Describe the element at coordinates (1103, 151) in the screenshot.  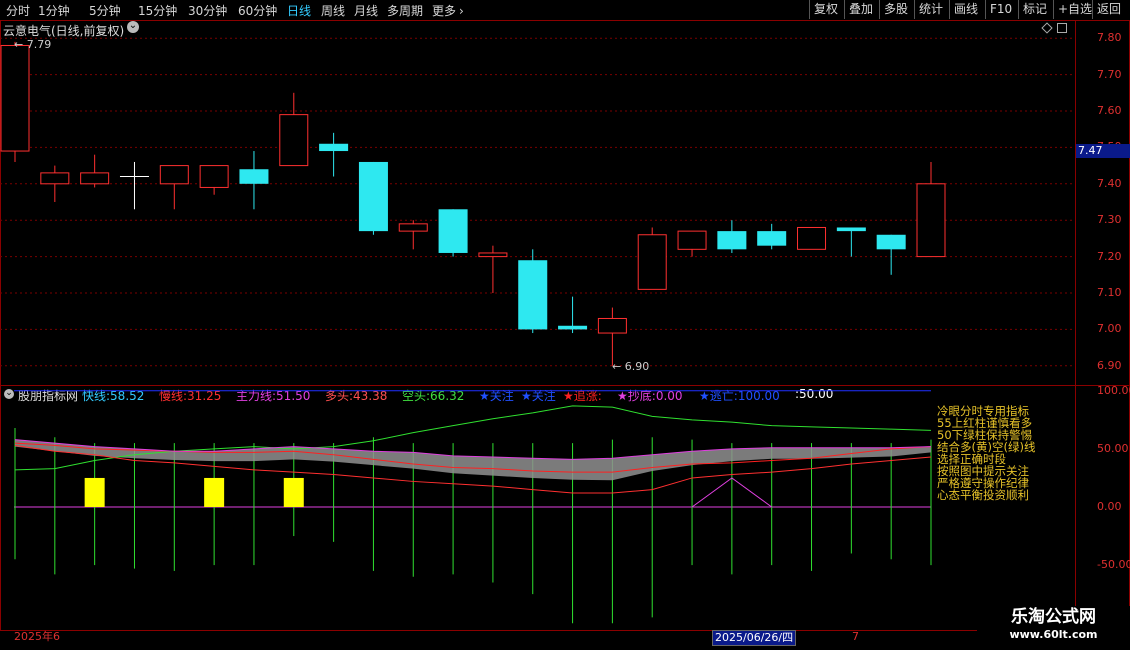
I see `last-price-tag: 7.47` at that location.